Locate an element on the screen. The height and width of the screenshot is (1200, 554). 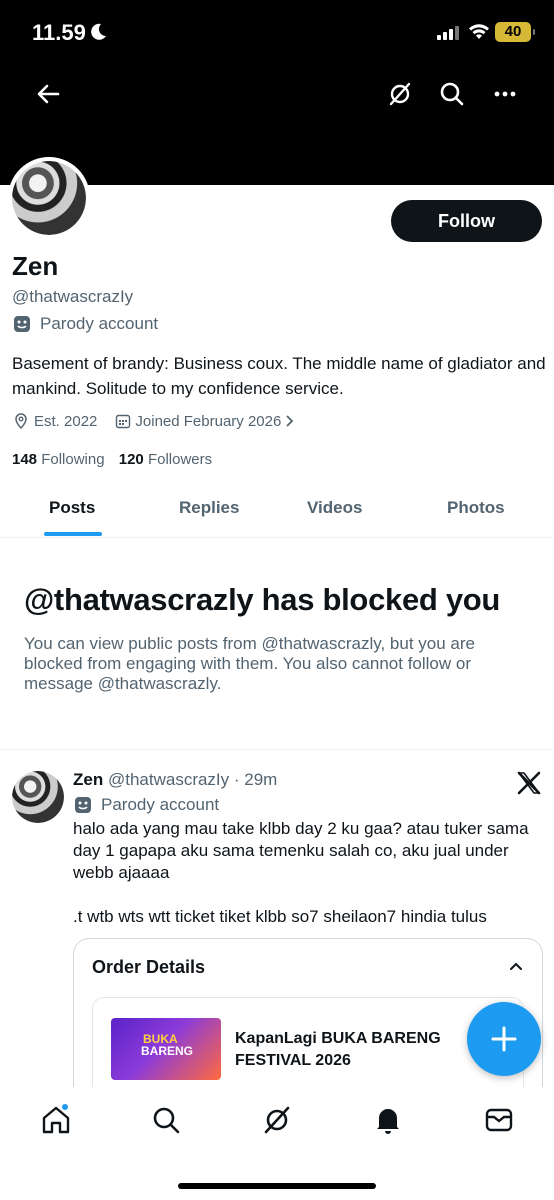
post-author: Zen is located at coordinates (88, 779).